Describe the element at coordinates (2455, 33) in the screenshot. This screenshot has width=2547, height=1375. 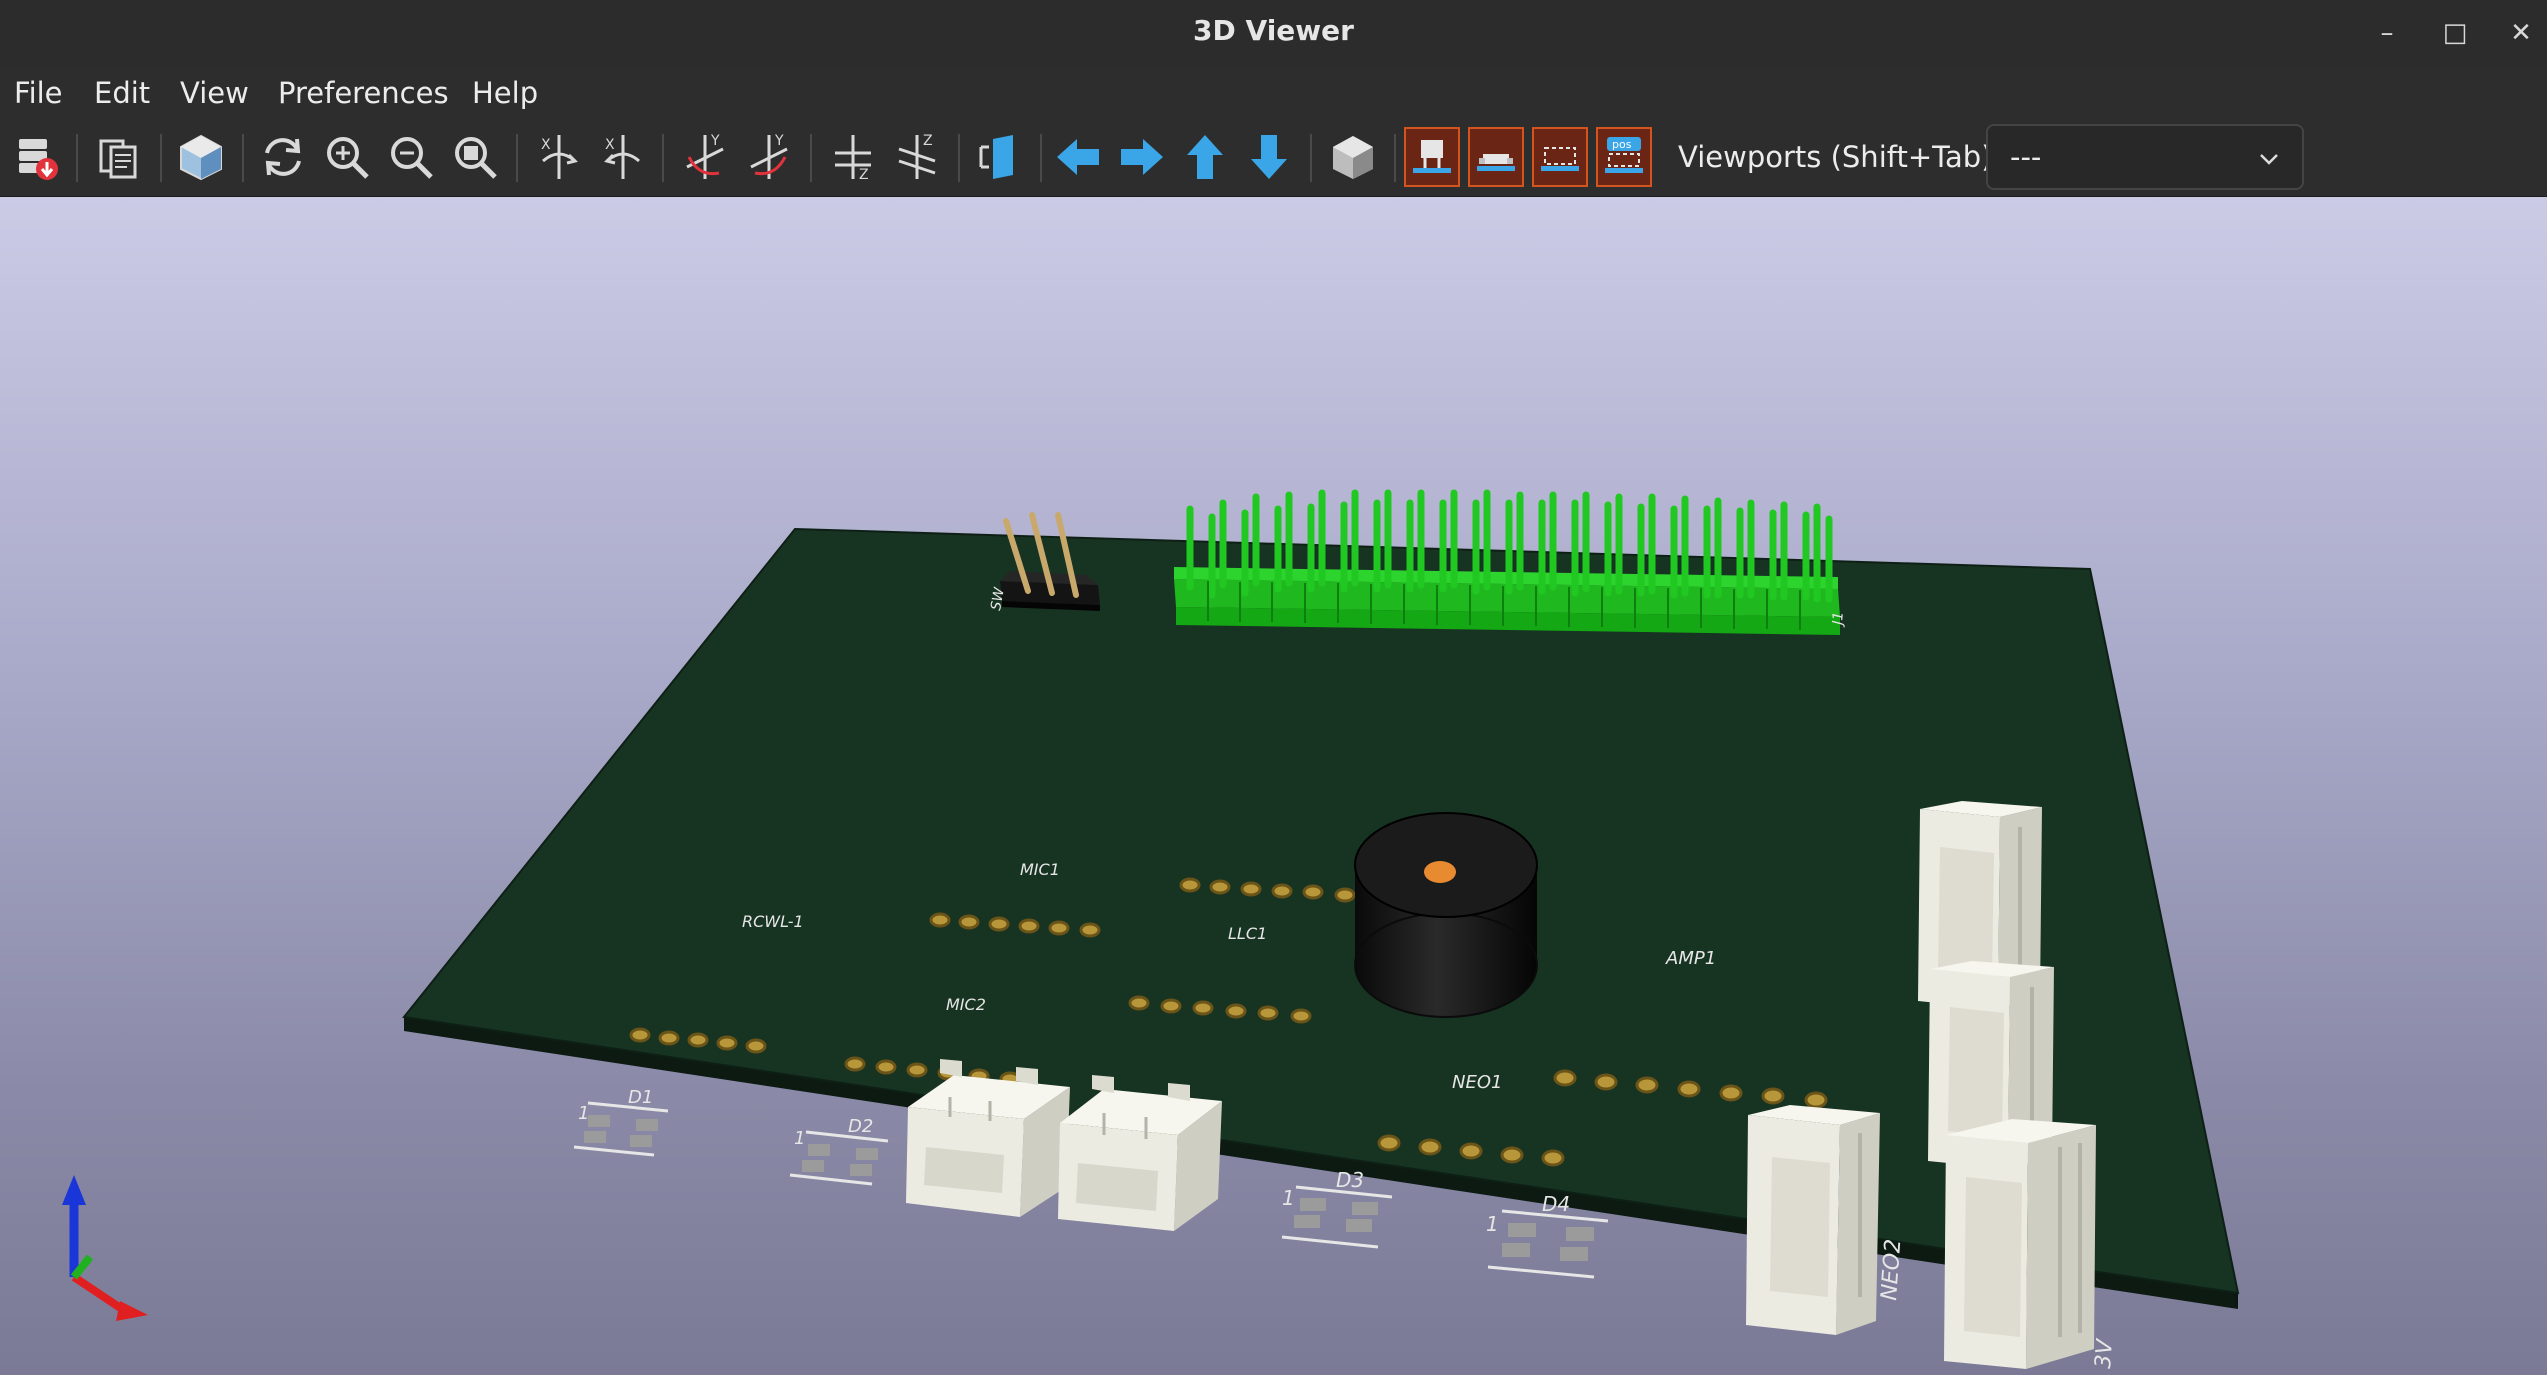
I see `maximize-button: □` at that location.